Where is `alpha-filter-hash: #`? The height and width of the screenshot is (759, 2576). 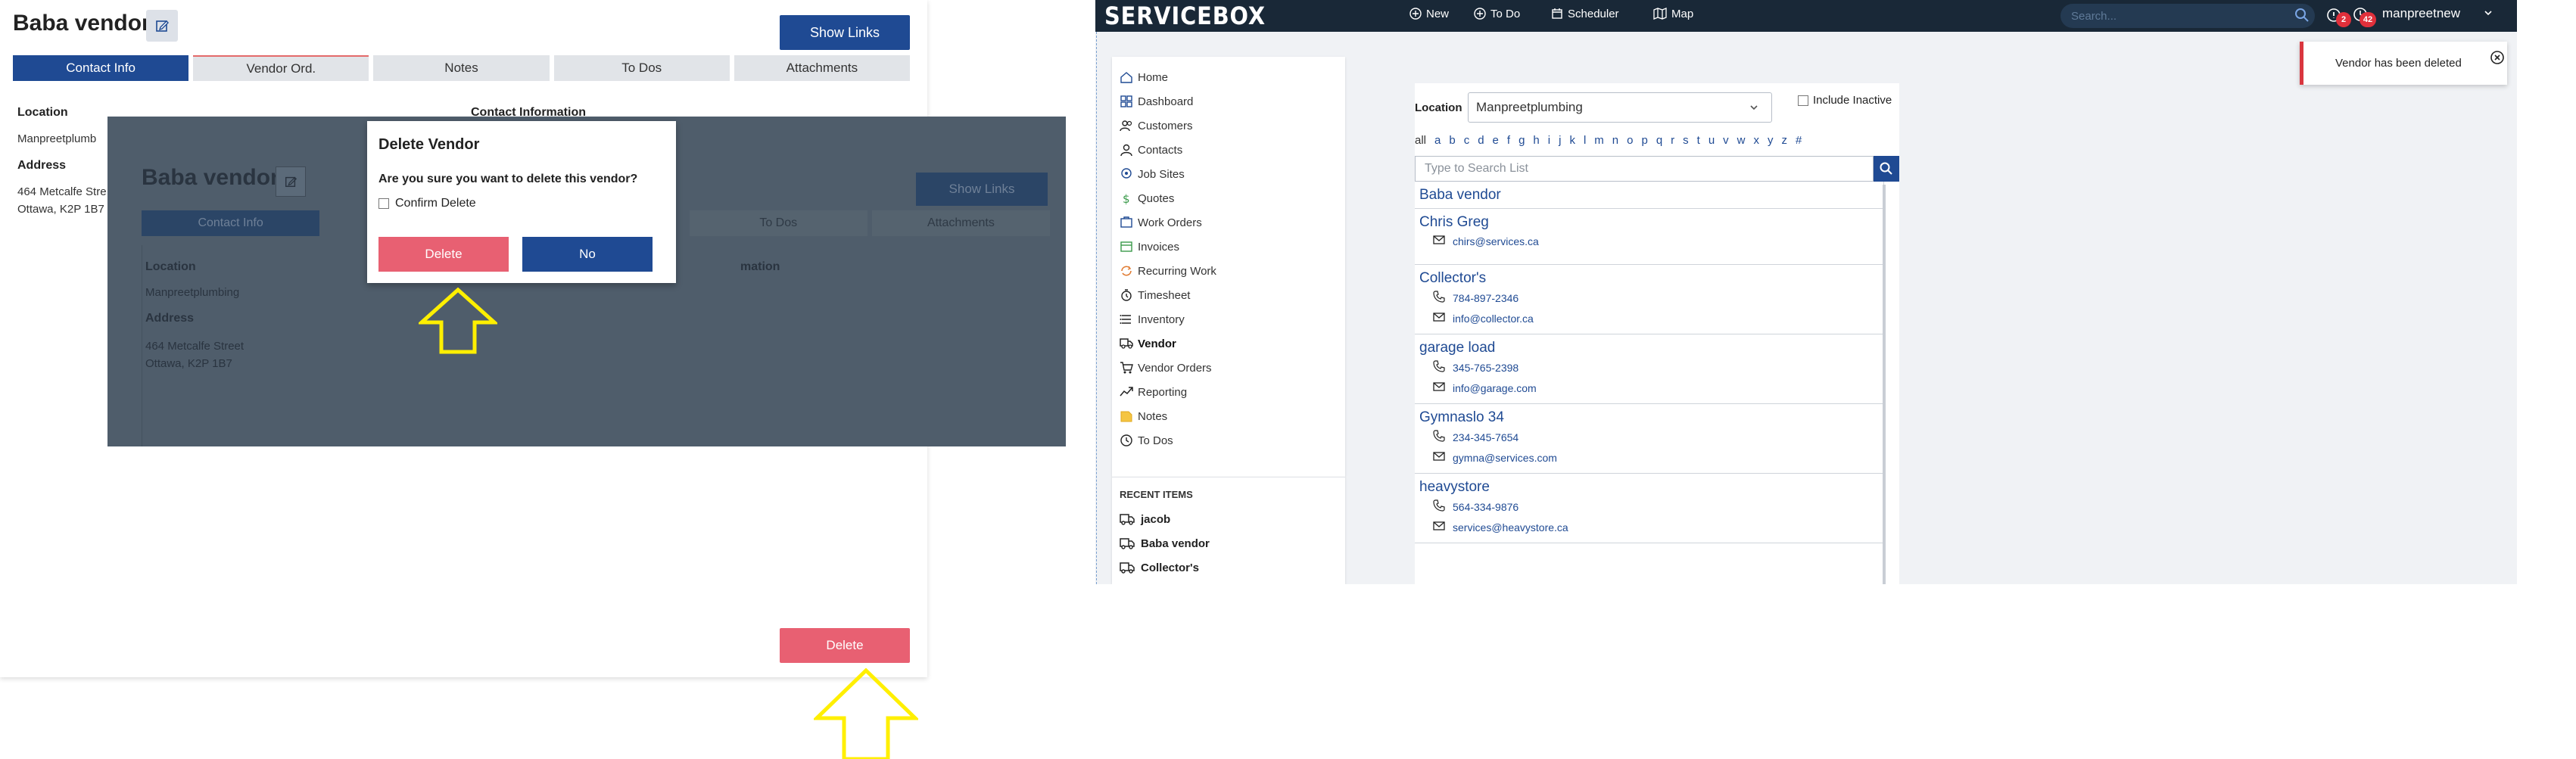
alpha-filter-hash: # is located at coordinates (1799, 140).